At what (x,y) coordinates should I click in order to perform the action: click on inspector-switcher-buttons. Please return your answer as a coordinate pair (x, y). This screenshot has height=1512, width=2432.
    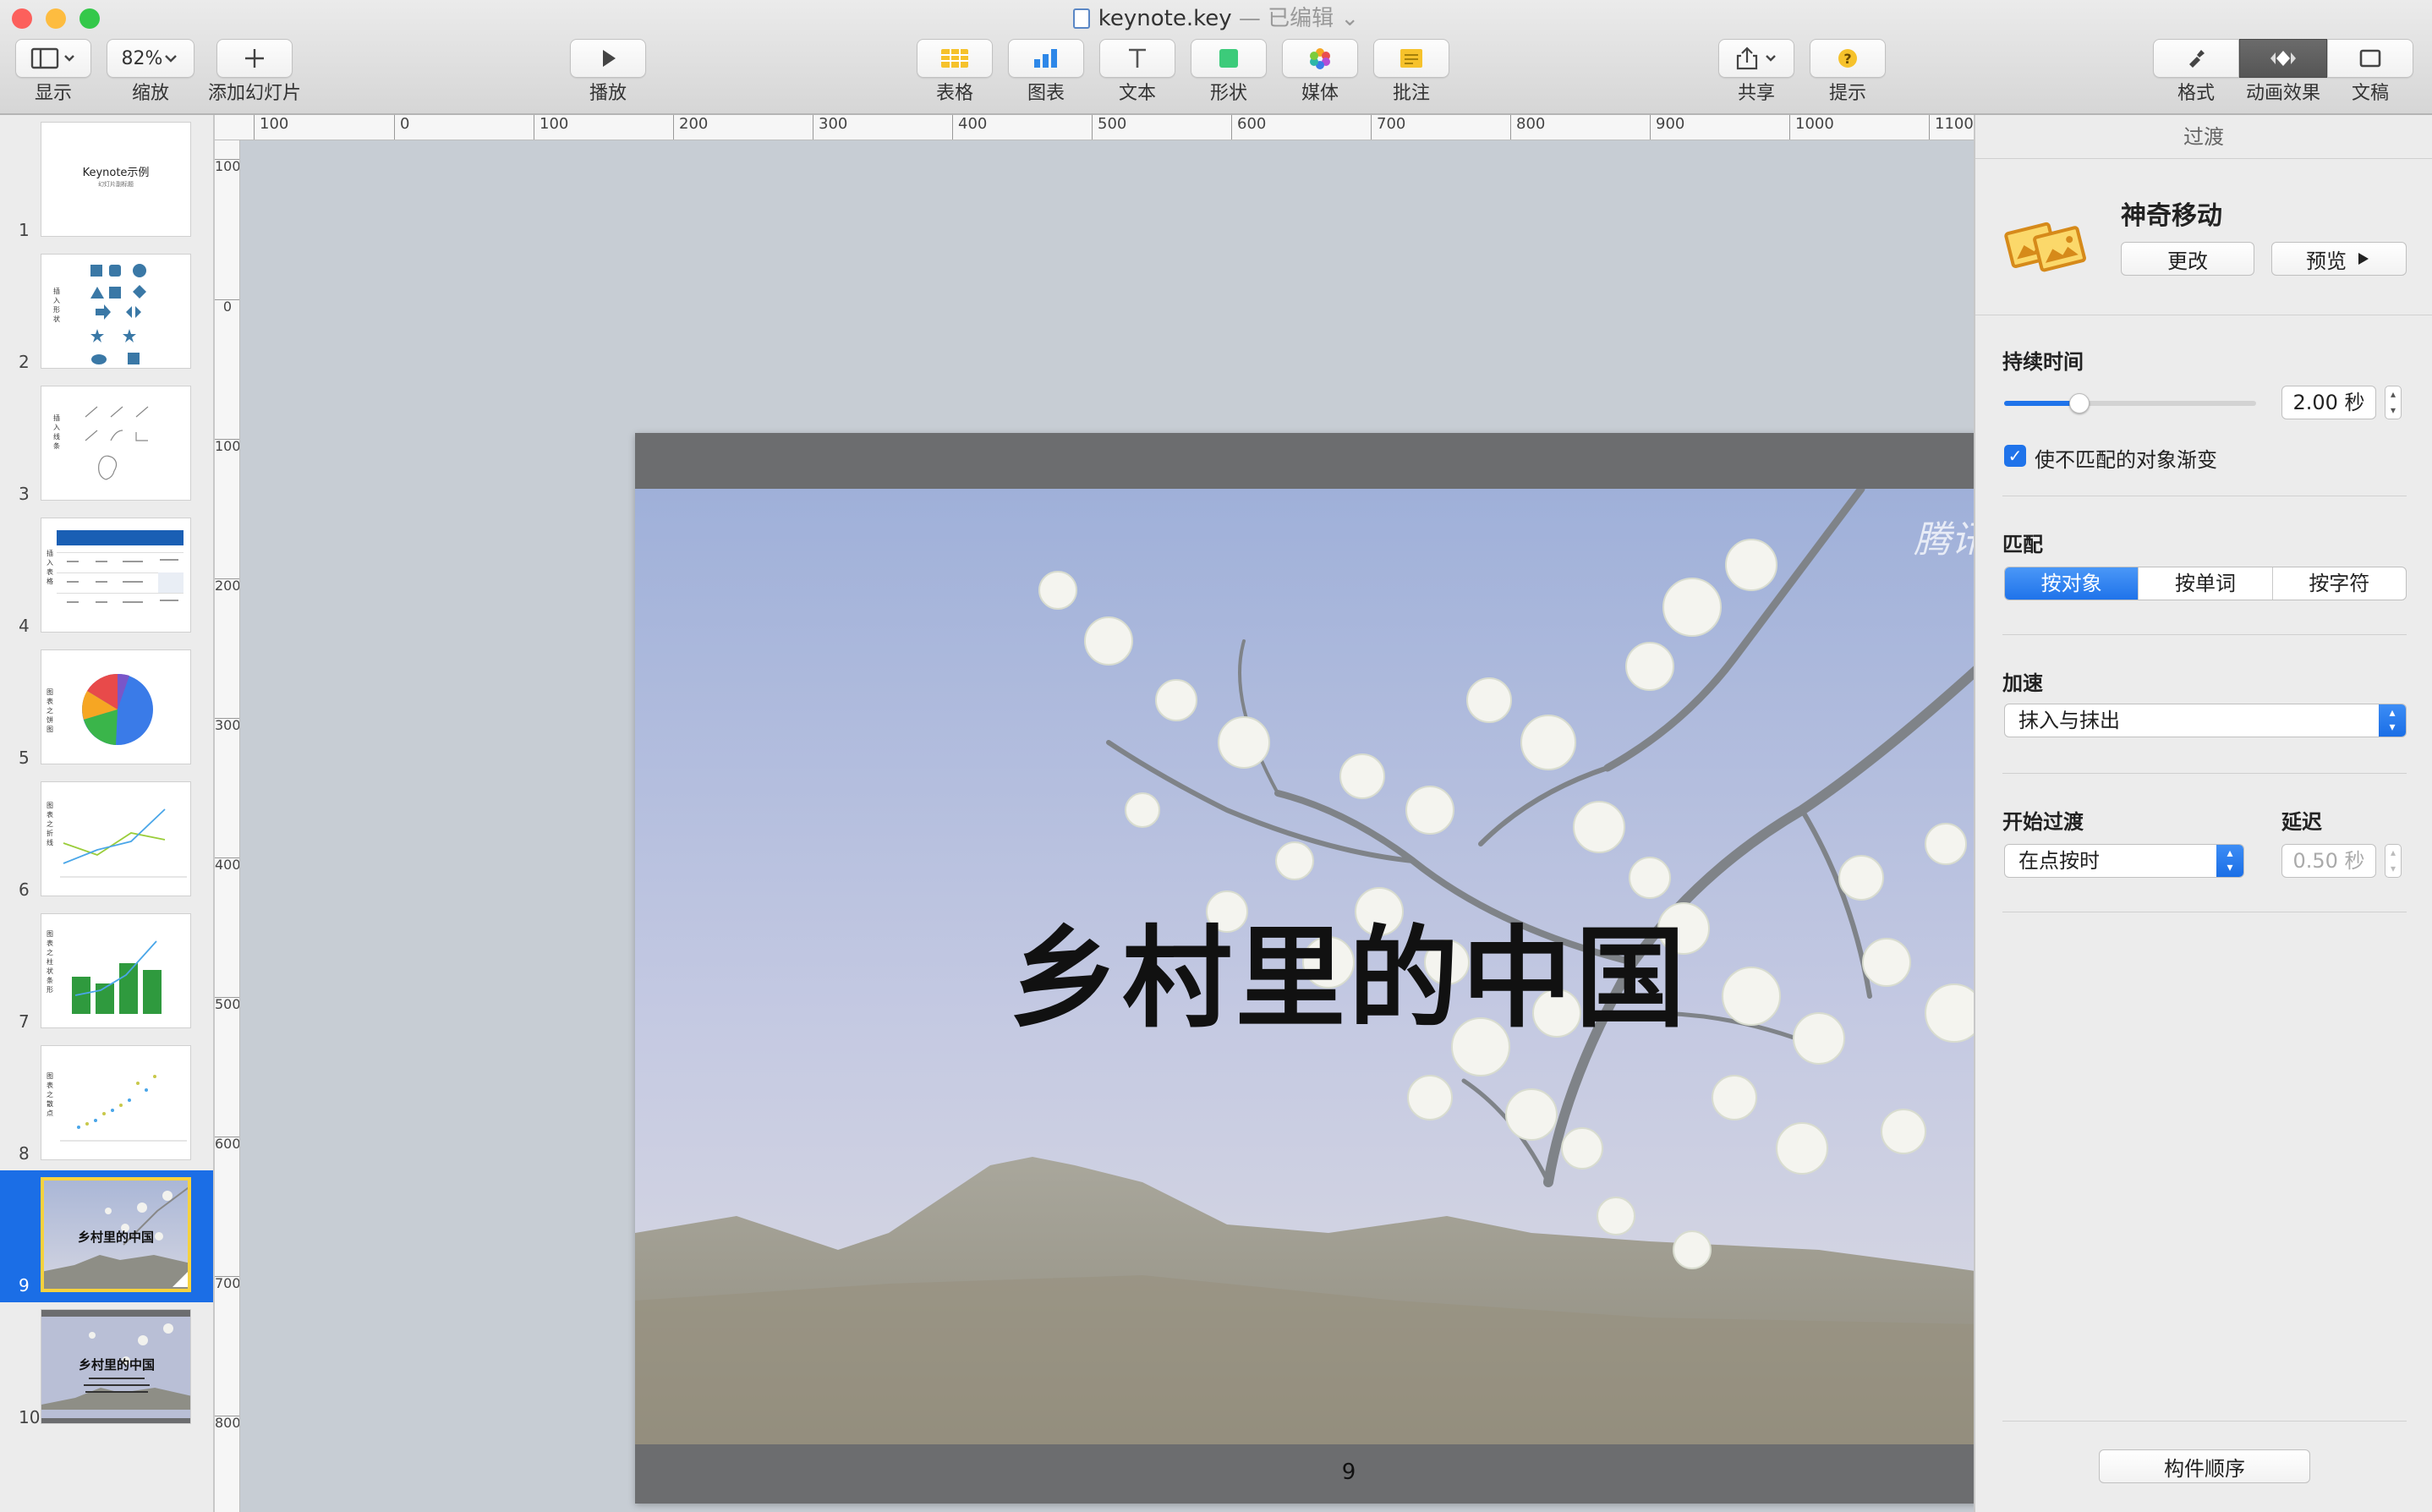
    Looking at the image, I should click on (2284, 58).